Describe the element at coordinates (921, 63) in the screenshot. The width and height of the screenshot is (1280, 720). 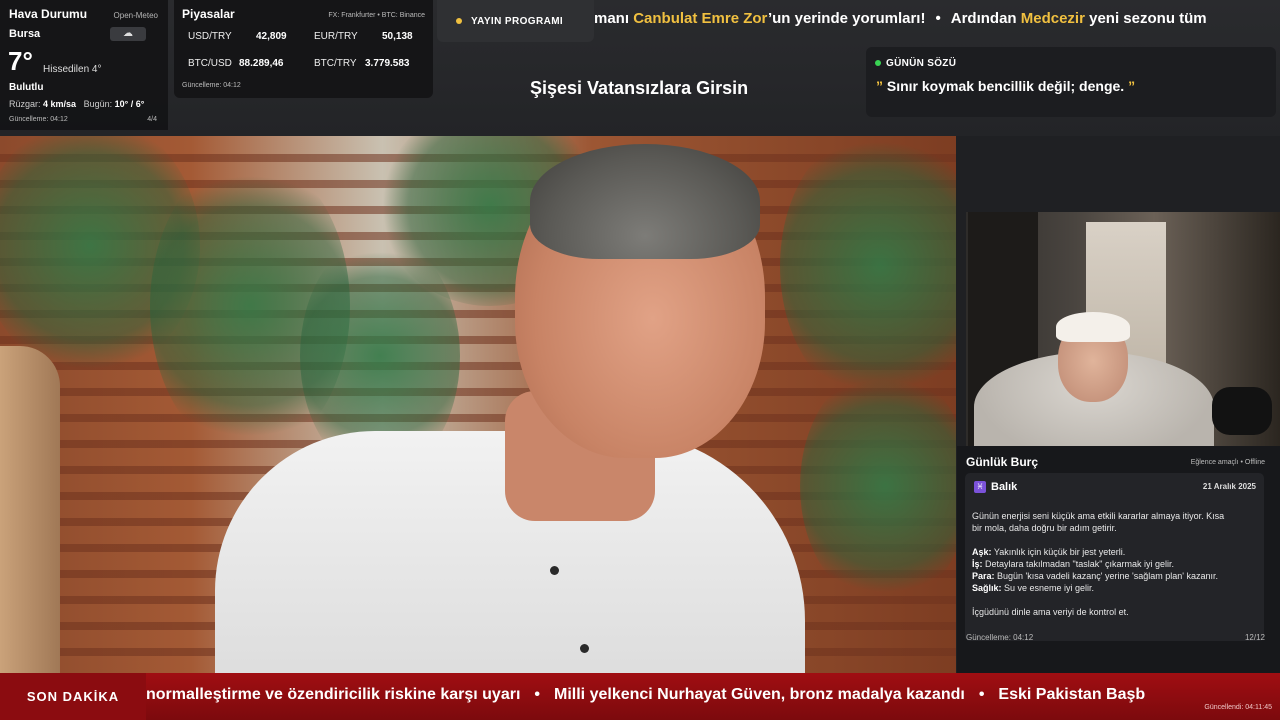
I see `quote-label: GÜNÜN SÖZÜ` at that location.